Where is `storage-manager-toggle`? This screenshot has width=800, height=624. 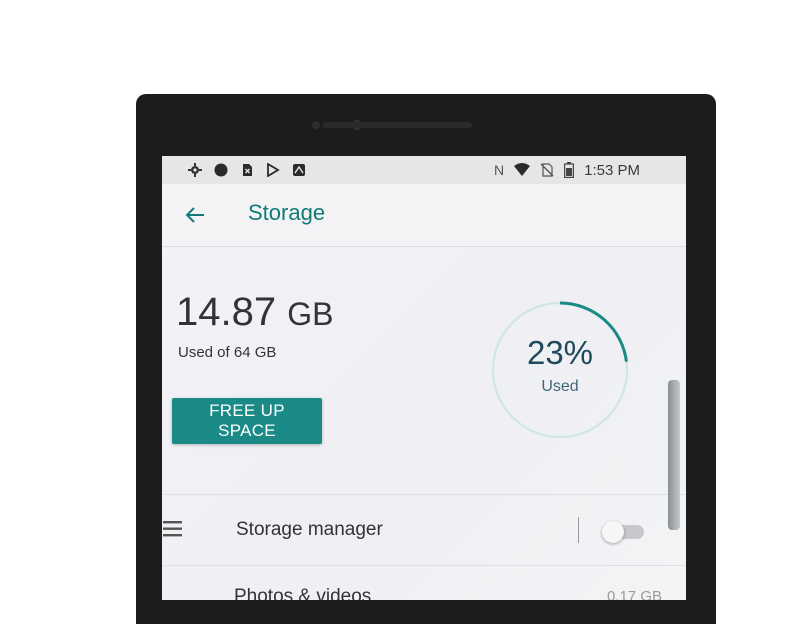 storage-manager-toggle is located at coordinates (624, 532).